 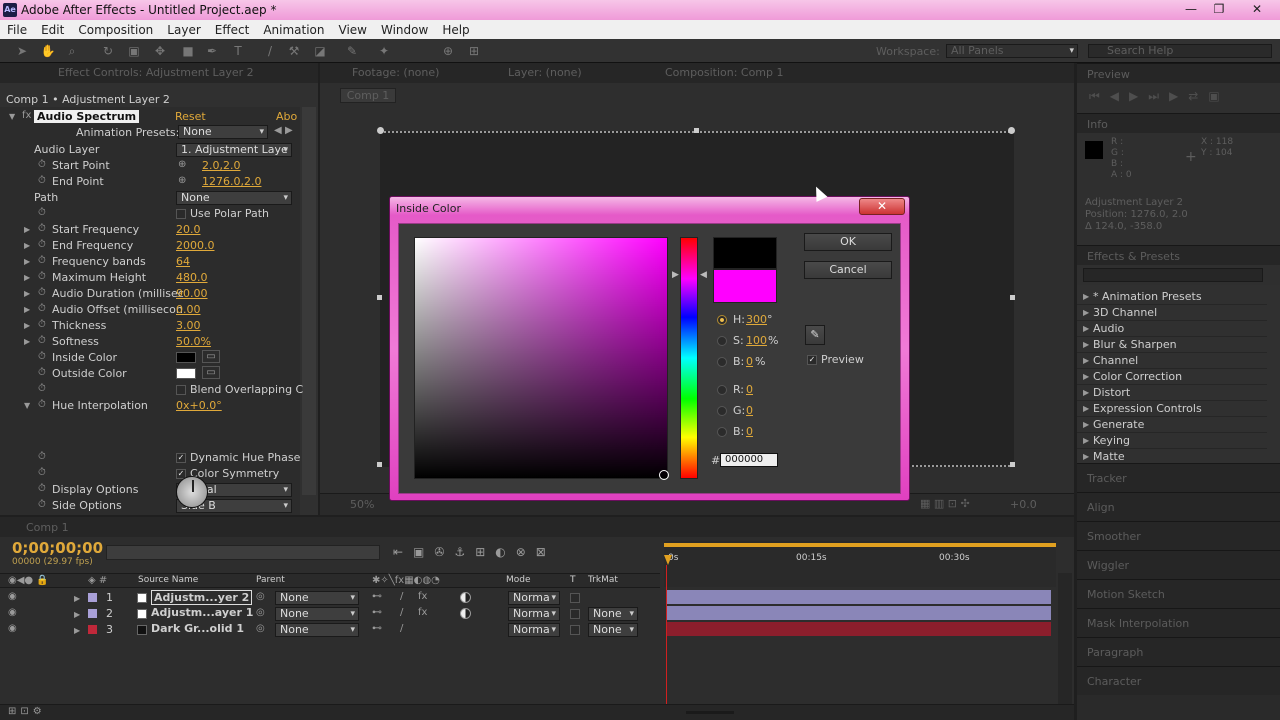 I want to click on eraser-tool-icon: ◪, so click(x=320, y=51).